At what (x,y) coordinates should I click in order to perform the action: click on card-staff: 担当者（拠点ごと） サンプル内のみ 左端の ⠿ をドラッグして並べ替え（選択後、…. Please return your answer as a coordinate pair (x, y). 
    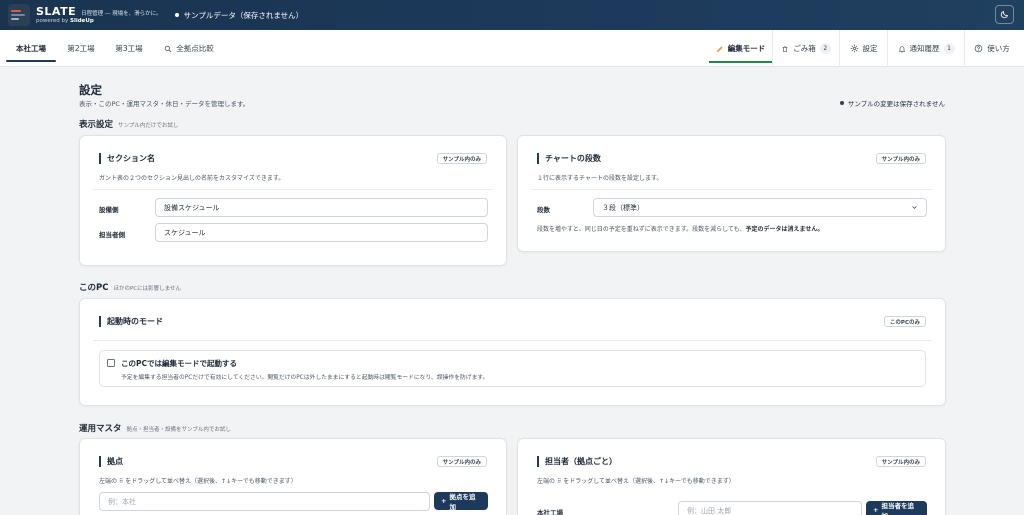
    Looking at the image, I should click on (731, 476).